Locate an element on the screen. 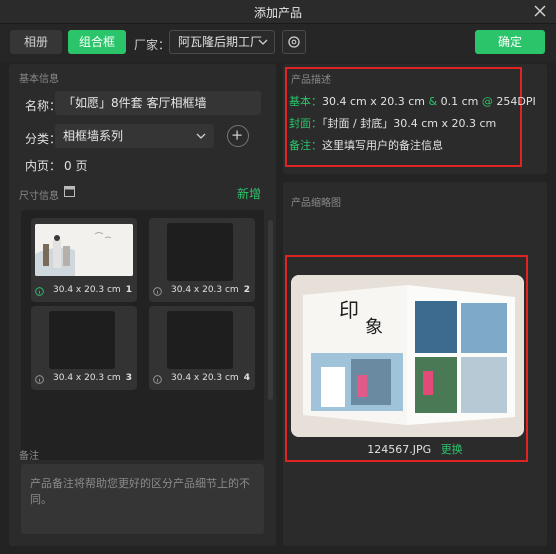 The width and height of the screenshot is (556, 554). tab-album: 相册 is located at coordinates (36, 42).